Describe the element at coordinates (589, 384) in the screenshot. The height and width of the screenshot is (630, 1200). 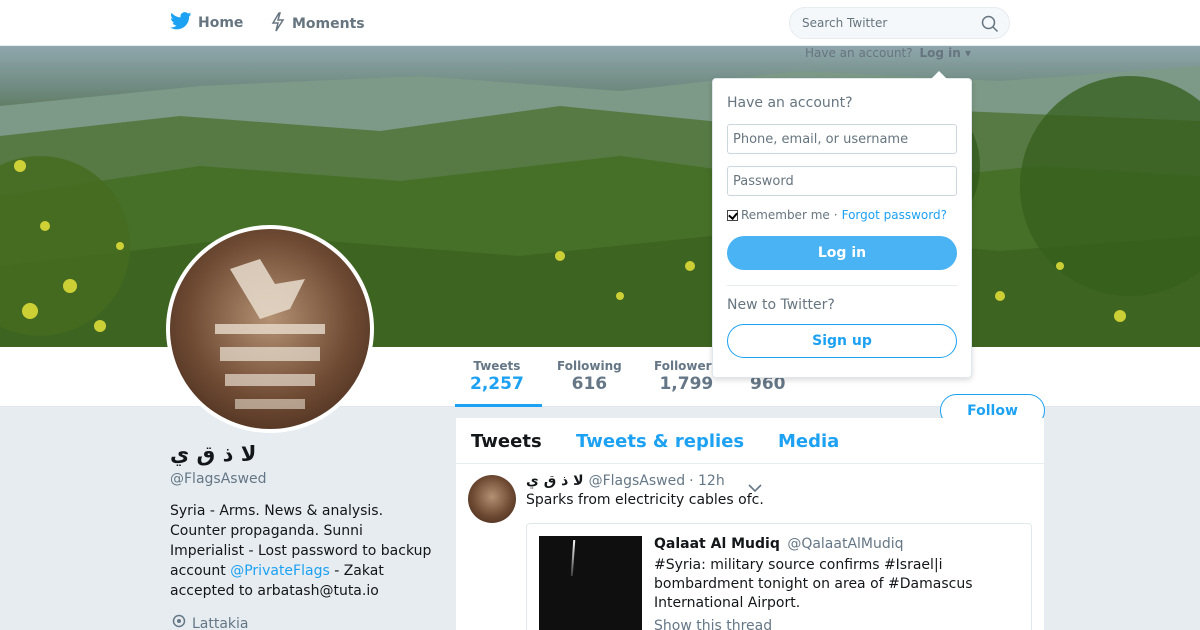
I see `stat-following-value: 616` at that location.